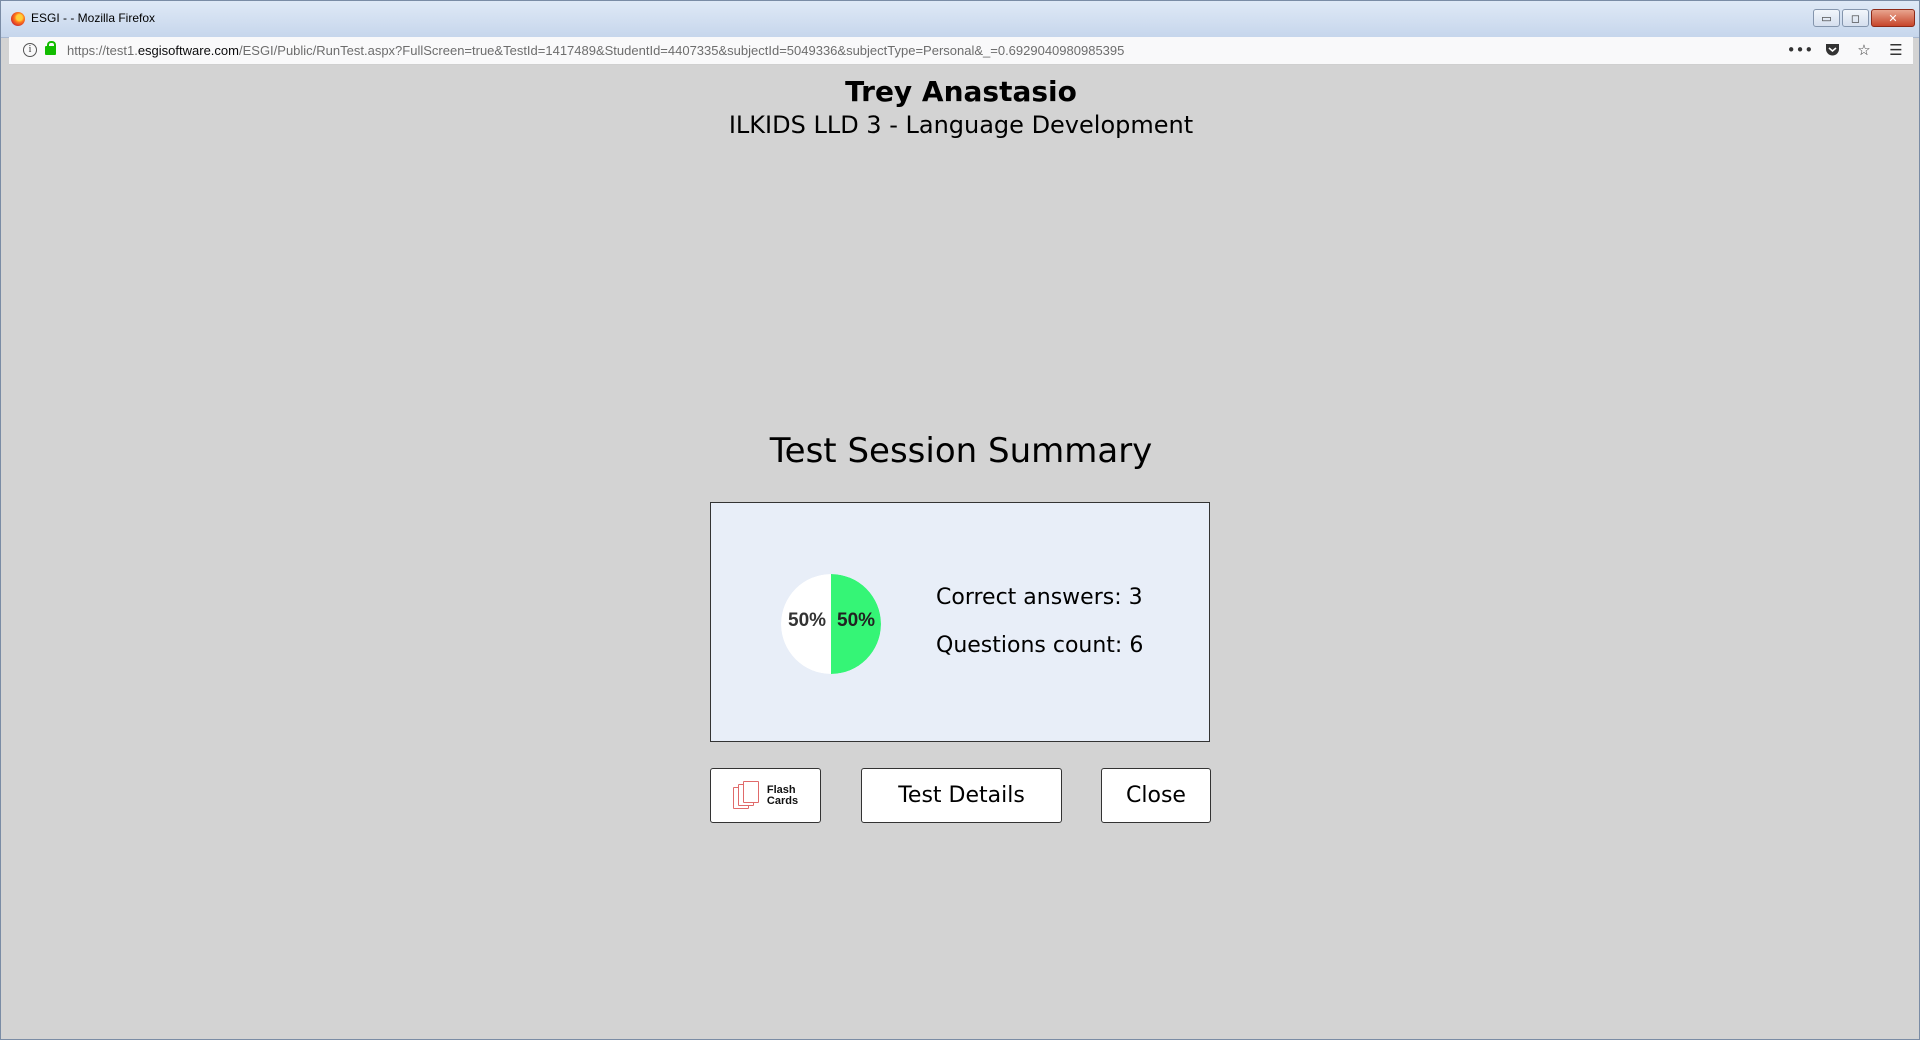 The width and height of the screenshot is (1920, 1040). Describe the element at coordinates (961, 795) in the screenshot. I see `test-details-button: Test Details` at that location.